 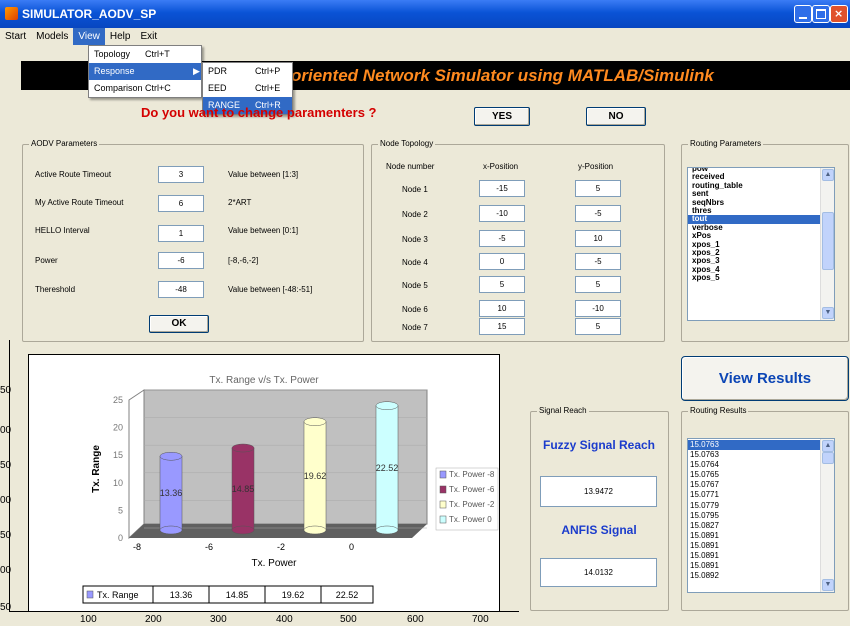 What do you see at coordinates (755, 465) in the screenshot?
I see `routing-result-item: 15.0764` at bounding box center [755, 465].